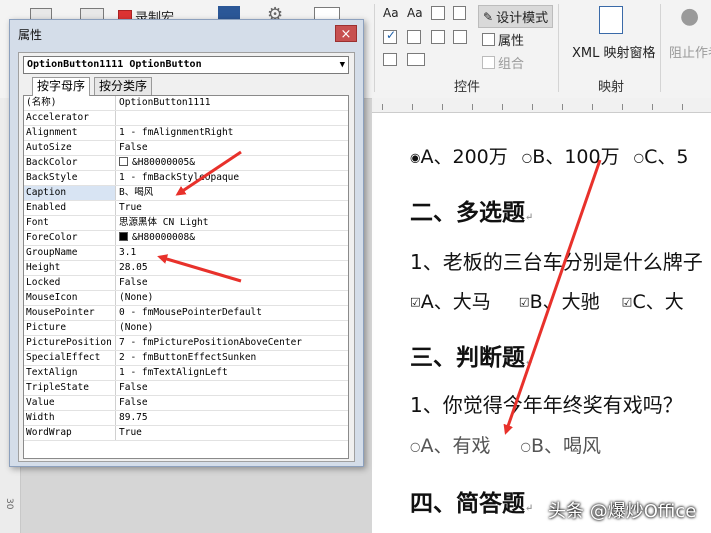  Describe the element at coordinates (186, 65) in the screenshot. I see `object-selector: OptionButton1111 OptionButton ▼` at that location.